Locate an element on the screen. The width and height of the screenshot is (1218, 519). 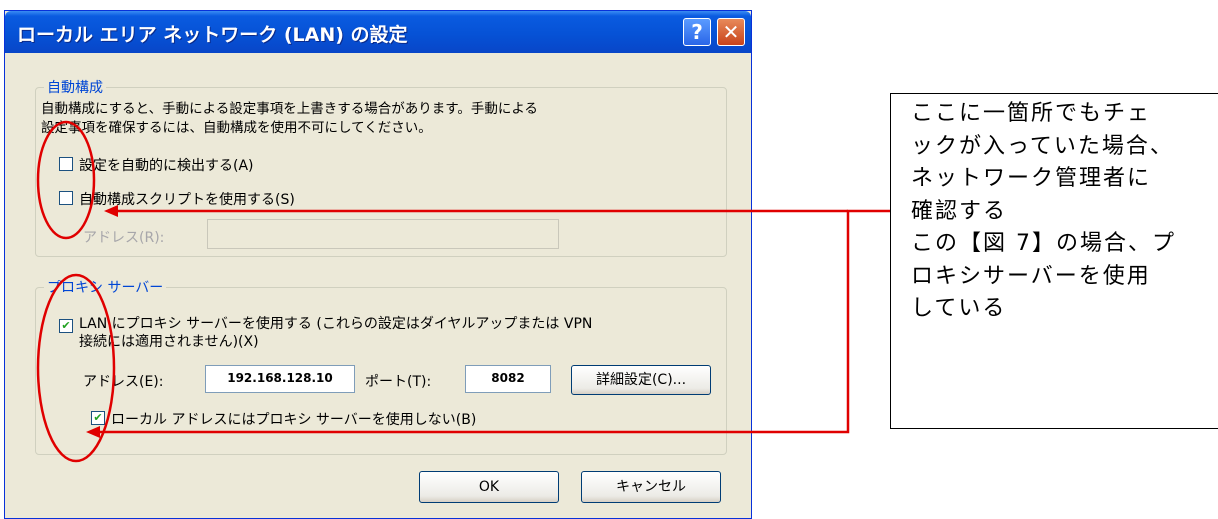
highlight-circle-auto-config is located at coordinates (66, 180).